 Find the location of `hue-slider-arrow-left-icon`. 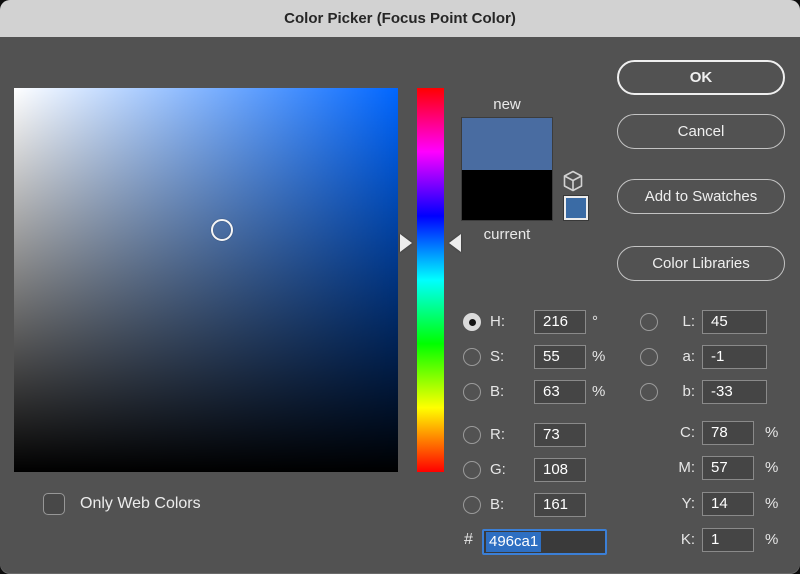

hue-slider-arrow-left-icon is located at coordinates (406, 243).